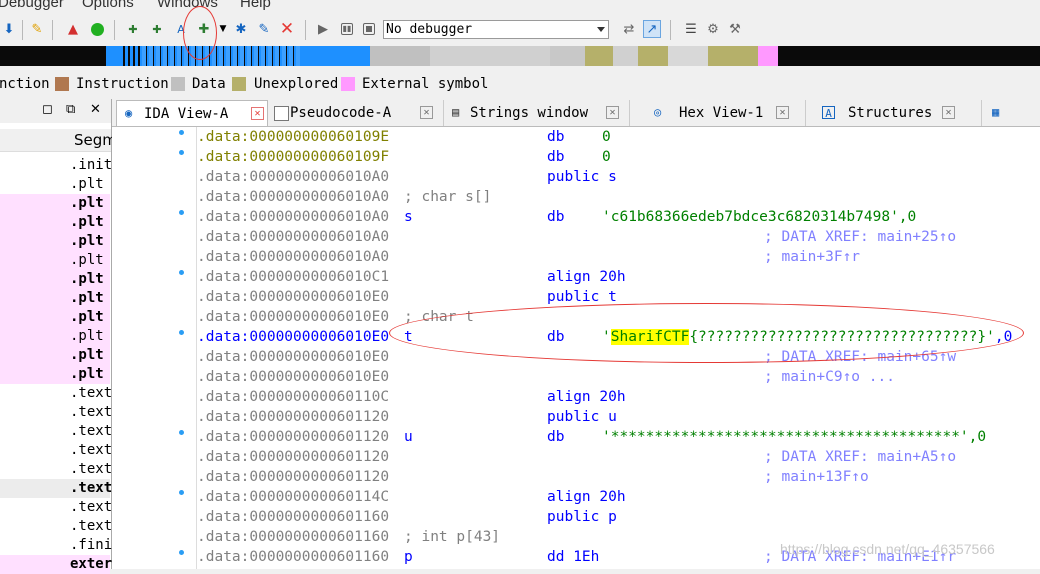  Describe the element at coordinates (996, 112) in the screenshot. I see `enums-icon: ▦` at that location.